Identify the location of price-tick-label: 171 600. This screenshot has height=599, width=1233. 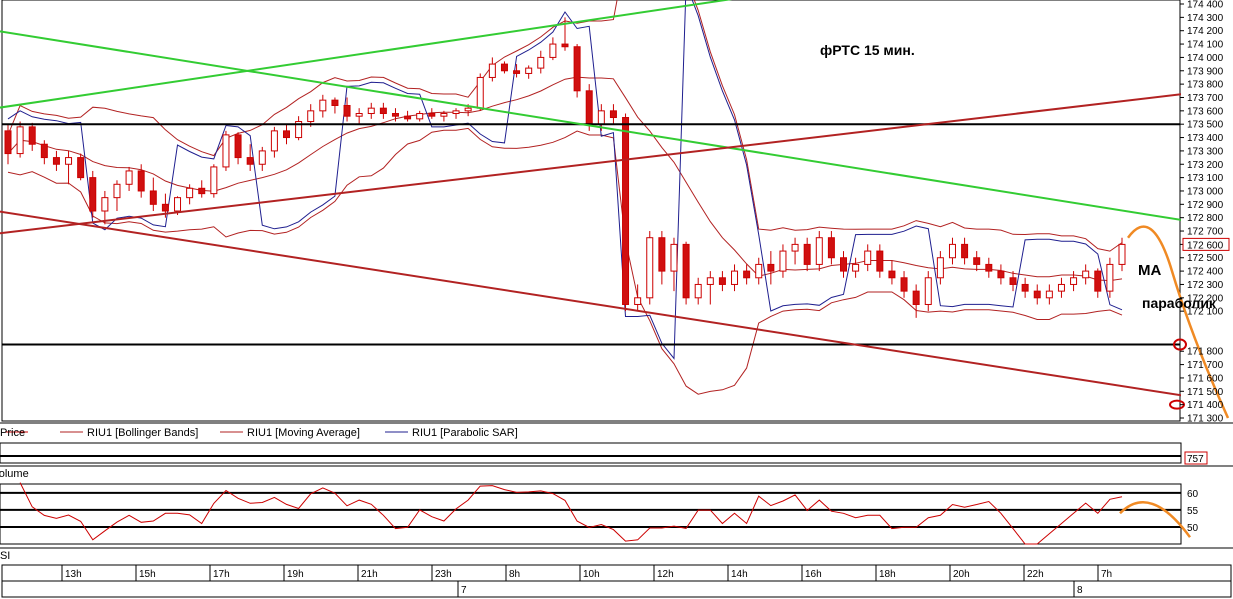
(1205, 378).